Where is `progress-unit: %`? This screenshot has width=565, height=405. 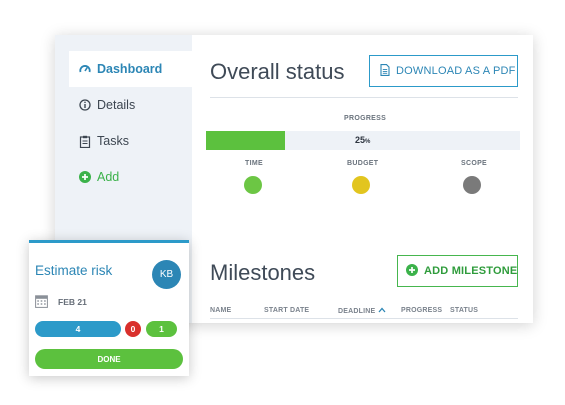 progress-unit: % is located at coordinates (368, 142).